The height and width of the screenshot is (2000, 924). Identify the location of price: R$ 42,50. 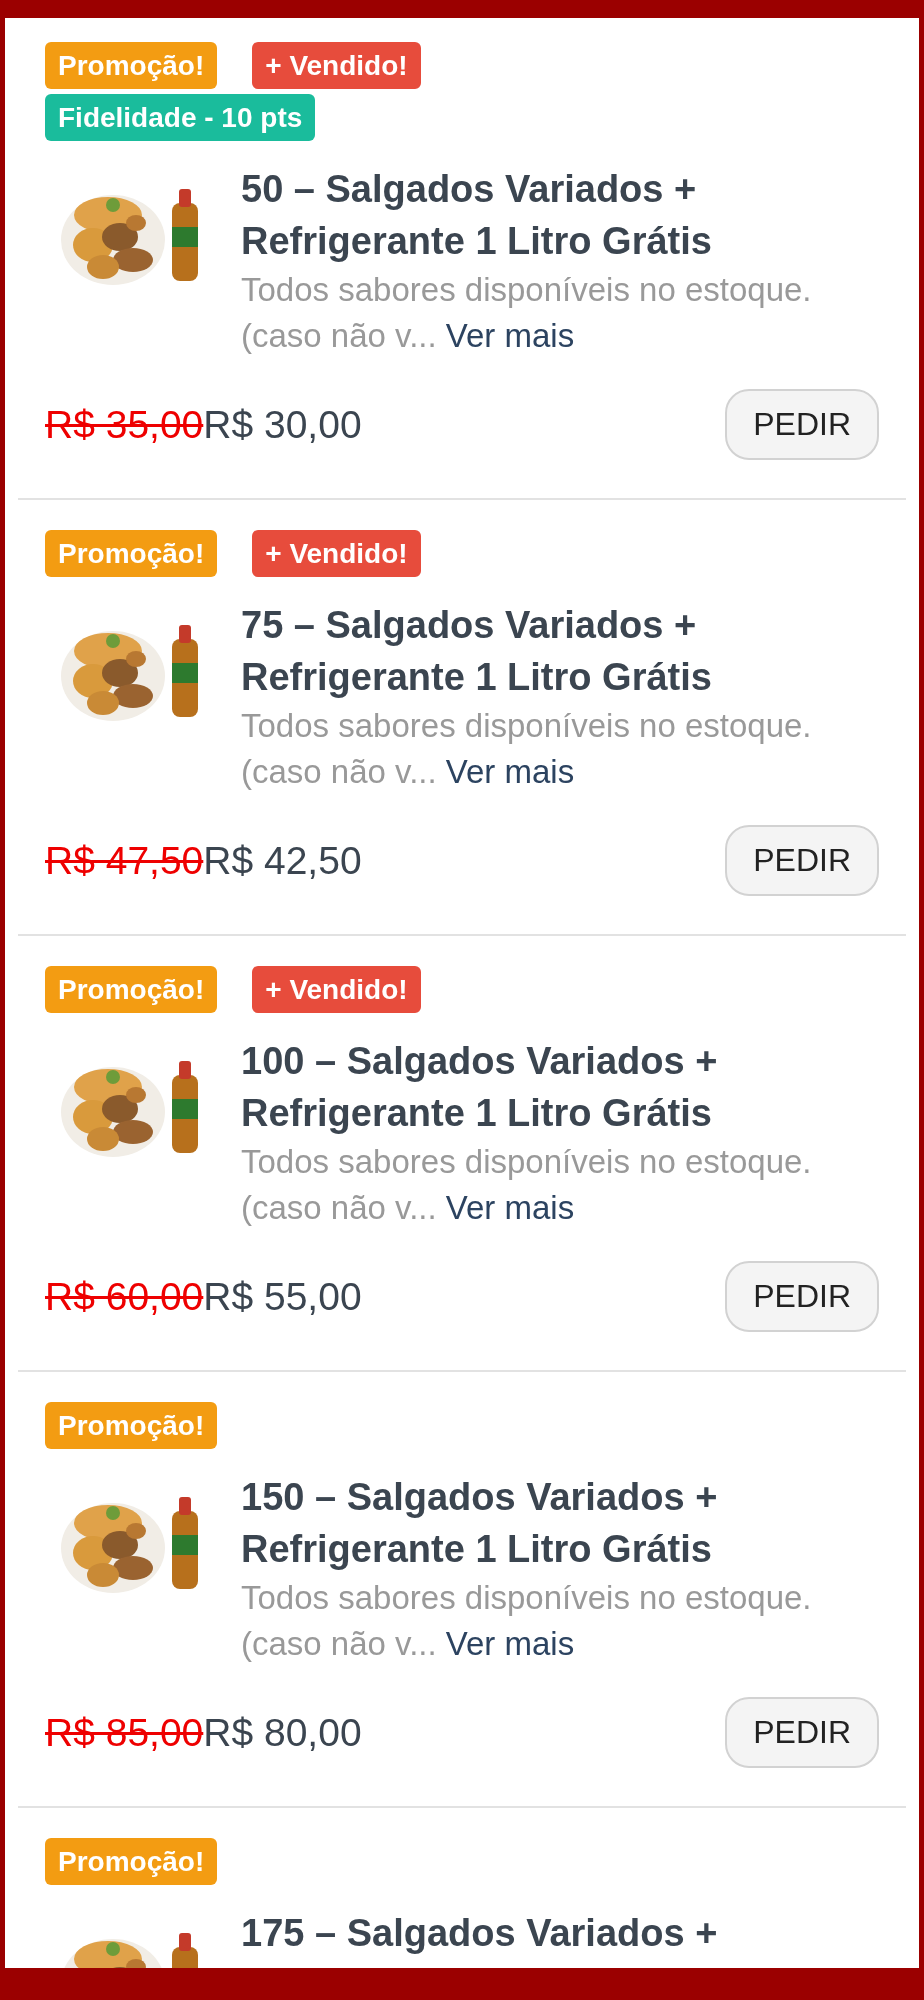
(282, 860).